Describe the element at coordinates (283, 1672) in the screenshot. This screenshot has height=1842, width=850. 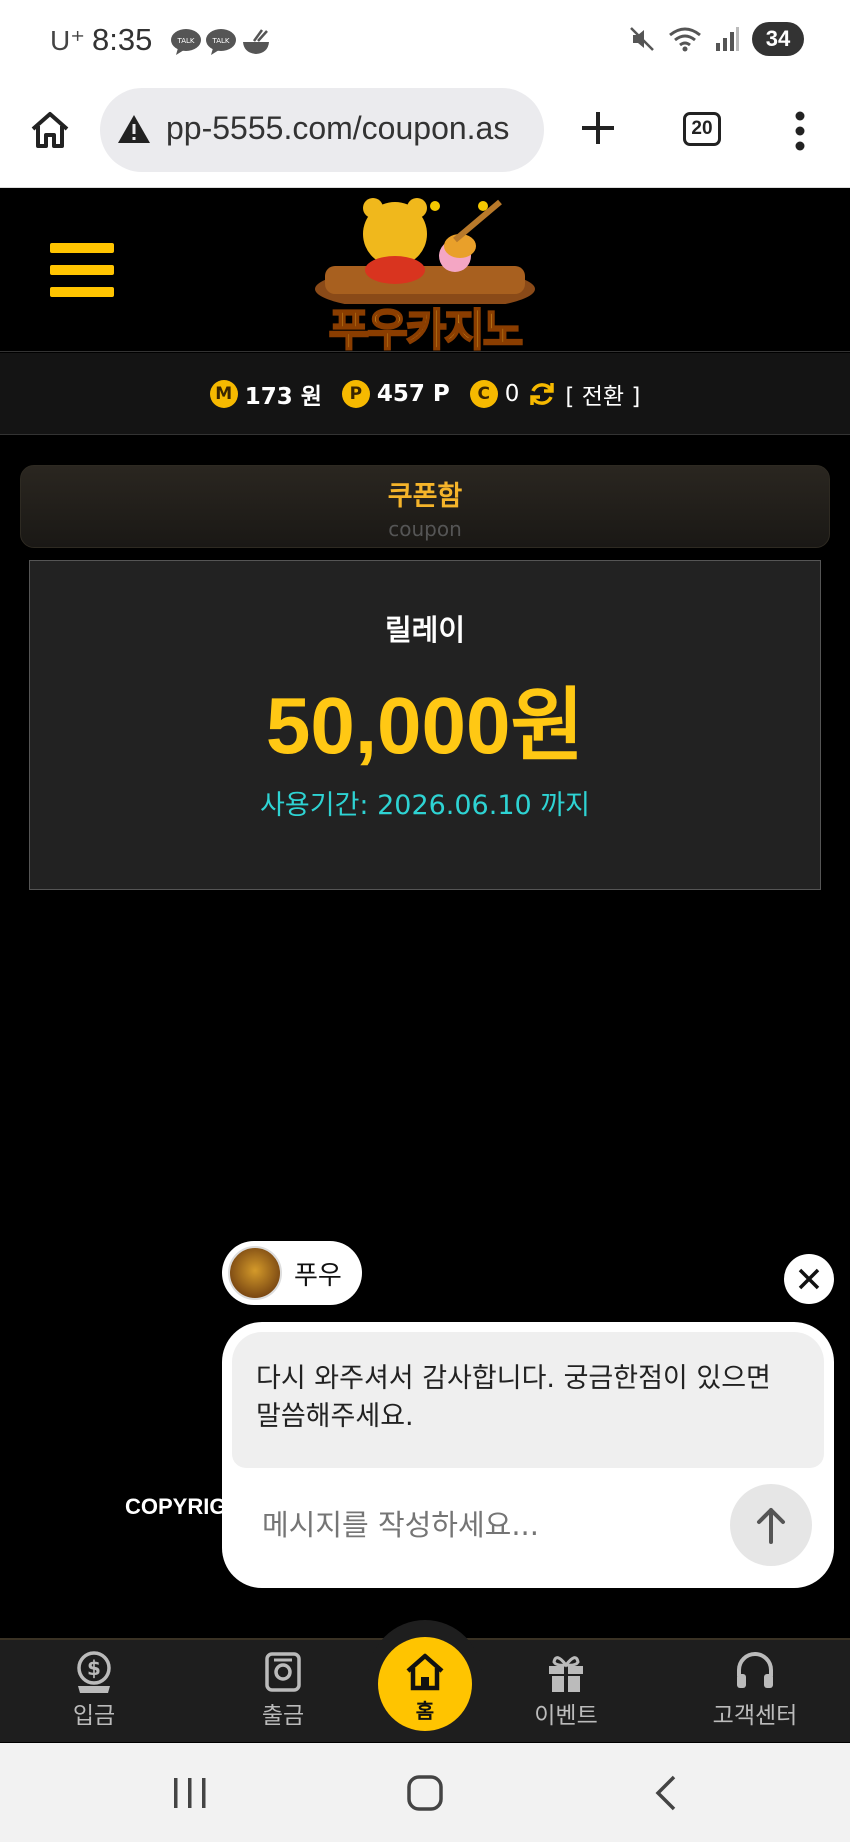
I see `withdraw-icon` at that location.